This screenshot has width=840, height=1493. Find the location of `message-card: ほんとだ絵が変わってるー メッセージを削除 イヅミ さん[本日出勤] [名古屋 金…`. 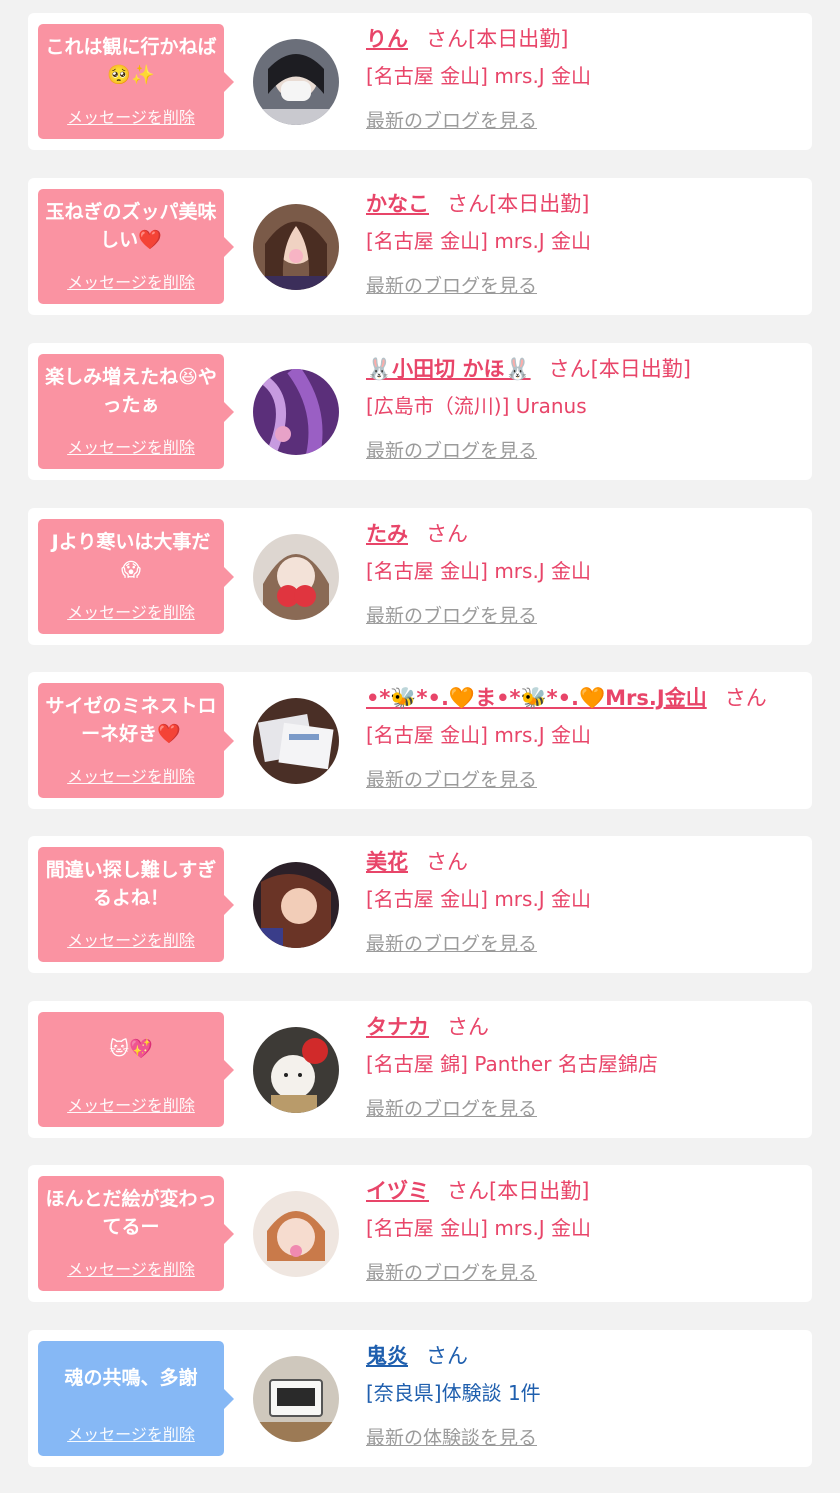

message-card: ほんとだ絵が変わってるー メッセージを削除 イヅミ さん[本日出勤] [名古屋 金… is located at coordinates (420, 1233).